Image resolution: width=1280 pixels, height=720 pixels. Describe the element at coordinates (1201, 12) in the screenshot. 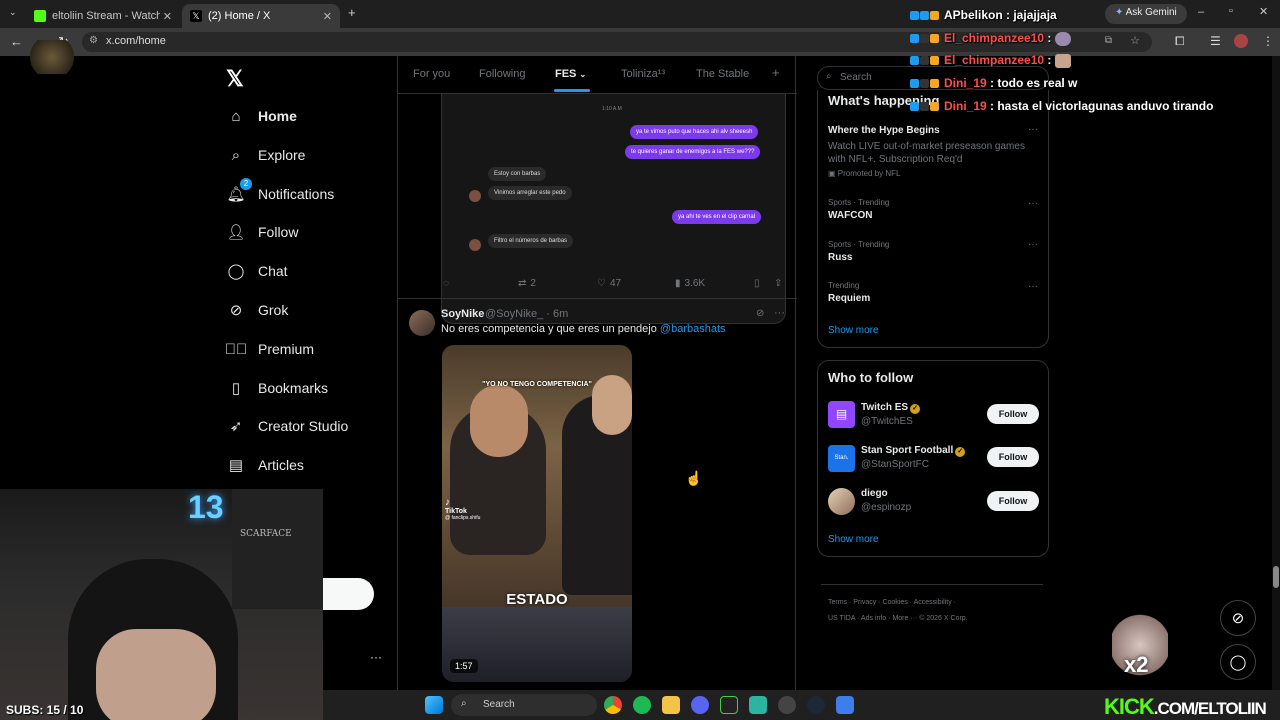

I see `minimize-icon: –` at that location.